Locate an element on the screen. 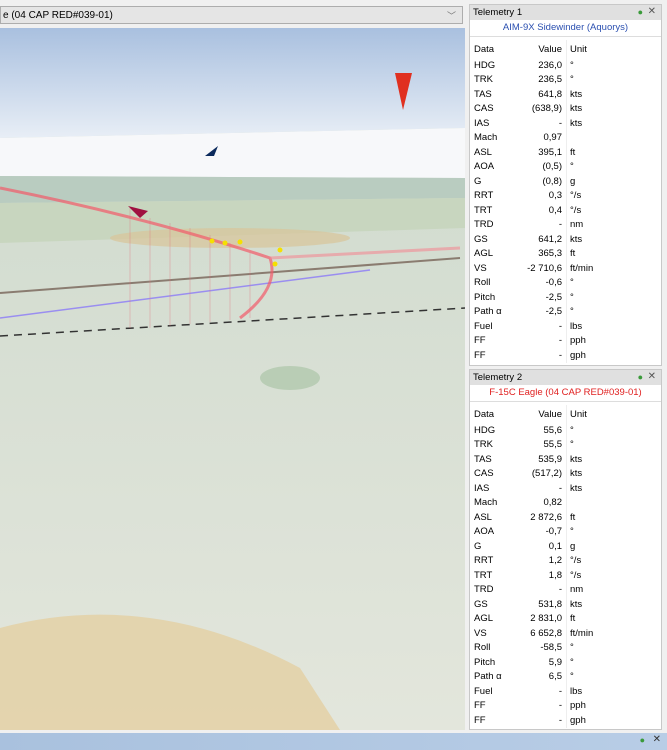 This screenshot has height=750, width=667. table-row: TRT 1,8 °/s is located at coordinates (538, 575).